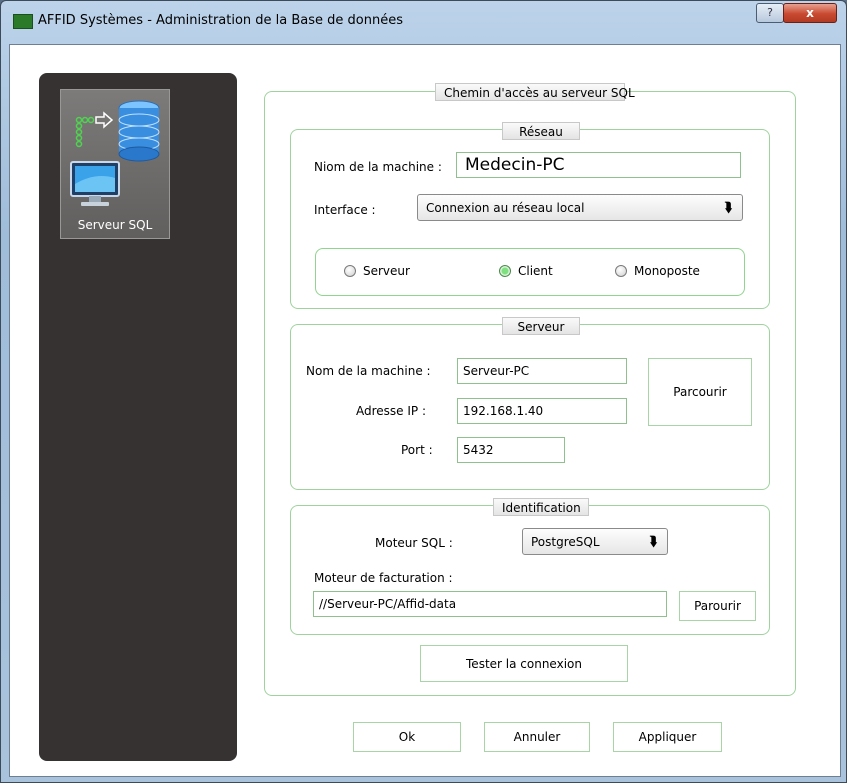 Image resolution: width=847 pixels, height=783 pixels. I want to click on radio-client-label: Client, so click(535, 271).